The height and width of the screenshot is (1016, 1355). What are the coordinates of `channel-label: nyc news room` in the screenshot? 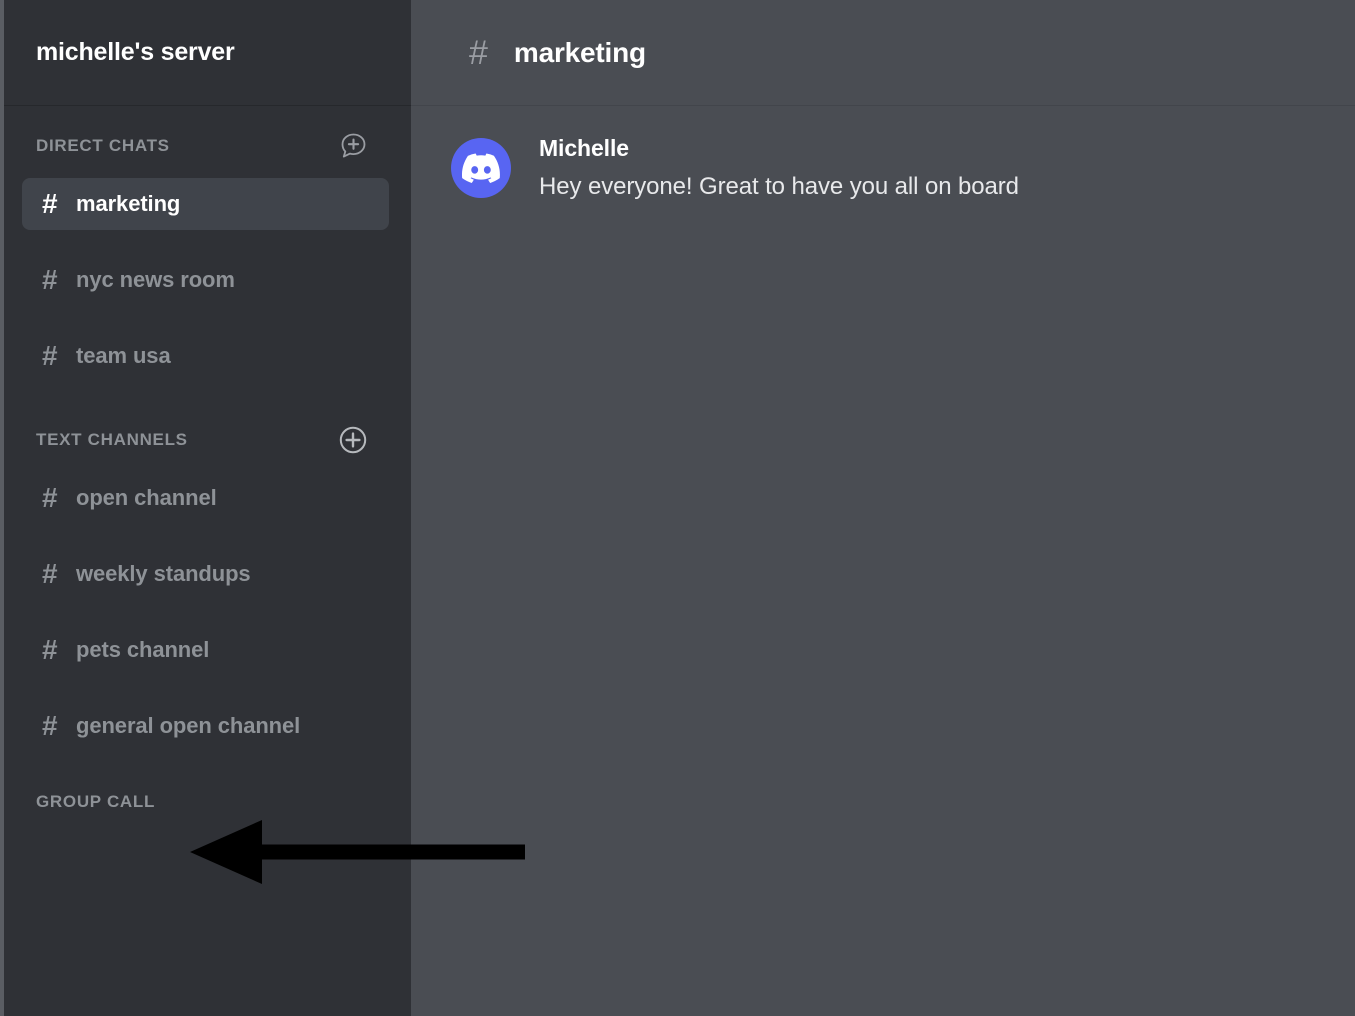 It's located at (155, 279).